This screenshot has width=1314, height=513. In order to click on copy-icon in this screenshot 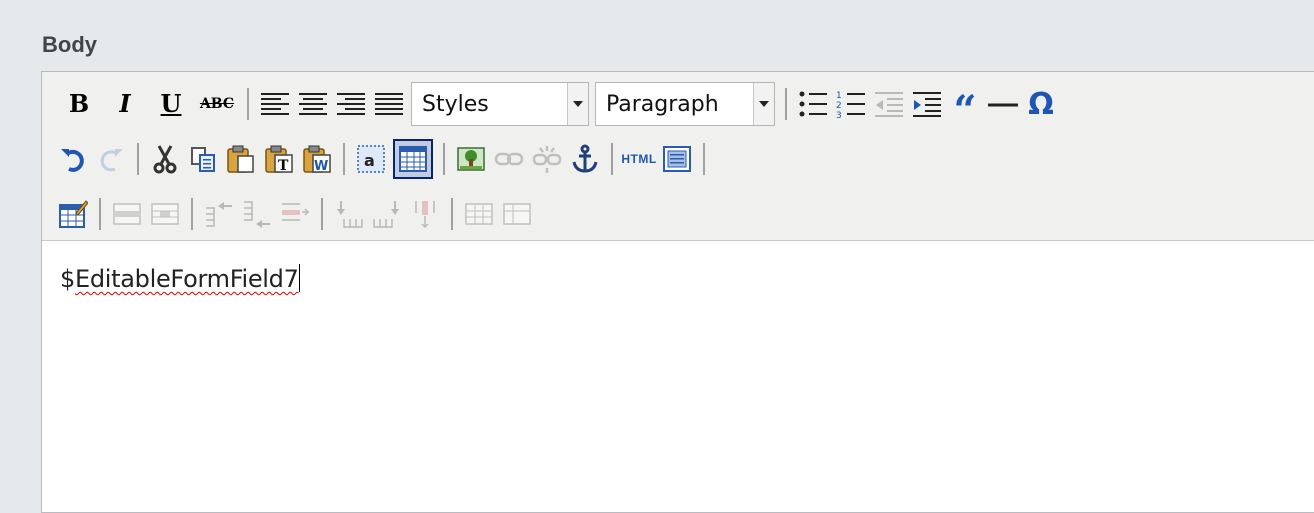, I will do `click(203, 159)`.